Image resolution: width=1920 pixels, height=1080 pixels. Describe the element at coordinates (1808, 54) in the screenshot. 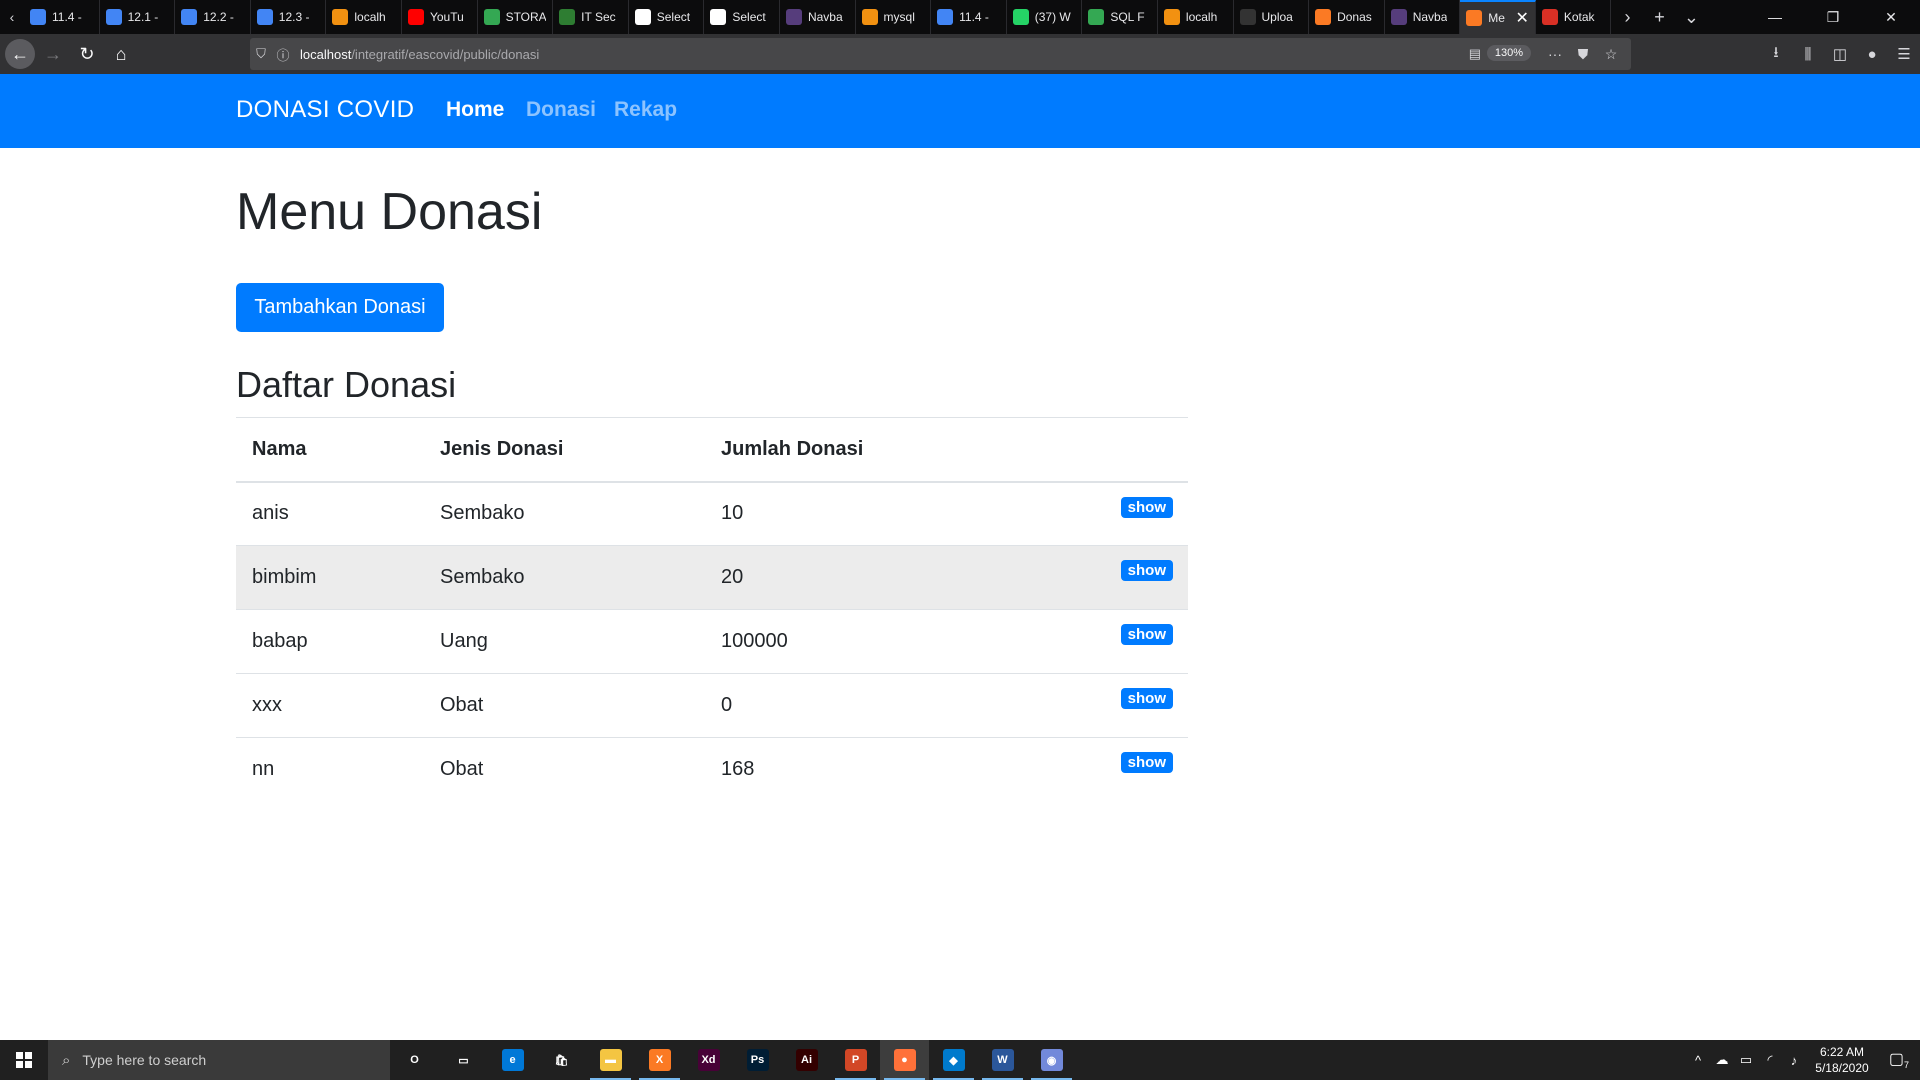

I see `library-icon: ⫼` at that location.